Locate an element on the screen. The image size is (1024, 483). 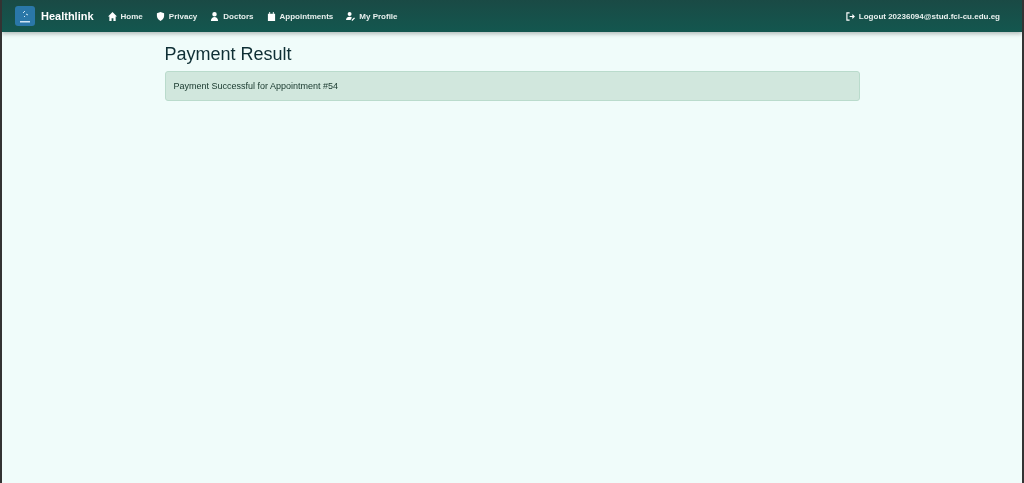
nav-link: Home is located at coordinates (125, 16).